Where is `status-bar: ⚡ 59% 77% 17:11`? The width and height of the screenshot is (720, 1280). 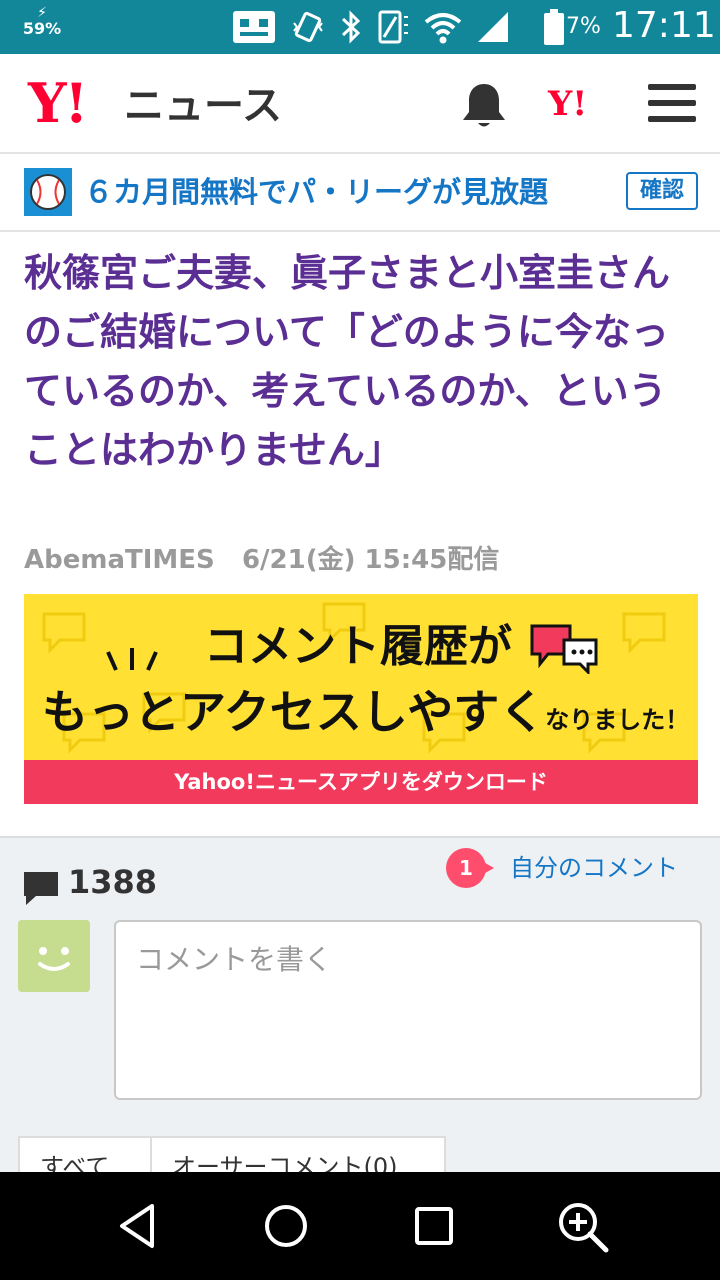
status-bar: ⚡ 59% 77% 17:11 is located at coordinates (360, 27).